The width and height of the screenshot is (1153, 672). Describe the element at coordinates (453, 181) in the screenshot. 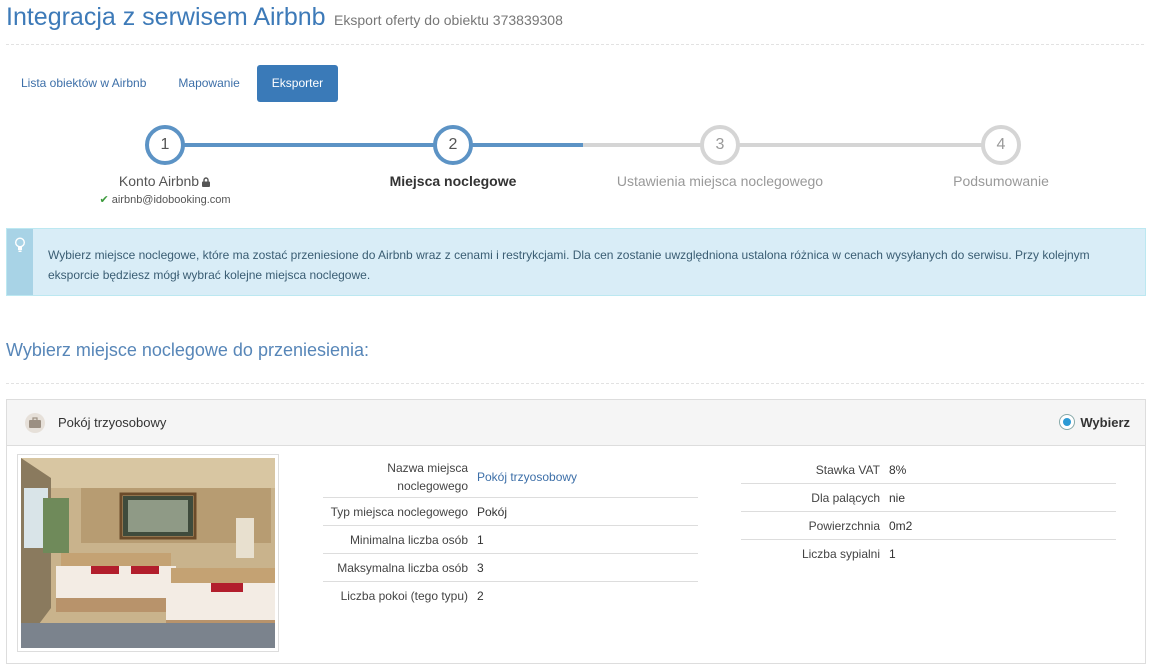

I see `step-label: Miejsca noclegowe` at that location.